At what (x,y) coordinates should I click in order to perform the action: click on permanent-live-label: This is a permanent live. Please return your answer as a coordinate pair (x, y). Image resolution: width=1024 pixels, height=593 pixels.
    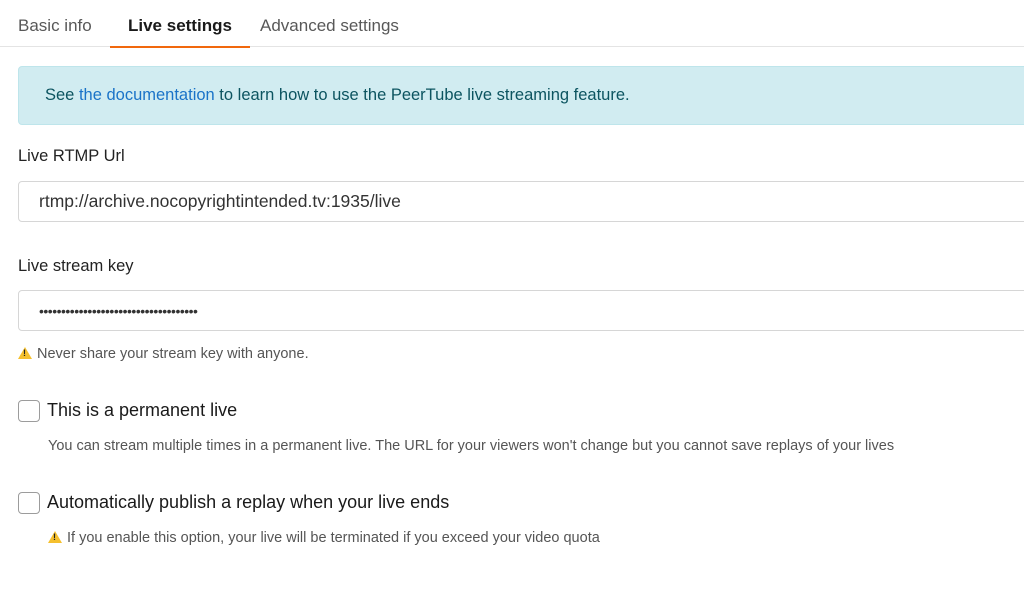
    Looking at the image, I should click on (142, 410).